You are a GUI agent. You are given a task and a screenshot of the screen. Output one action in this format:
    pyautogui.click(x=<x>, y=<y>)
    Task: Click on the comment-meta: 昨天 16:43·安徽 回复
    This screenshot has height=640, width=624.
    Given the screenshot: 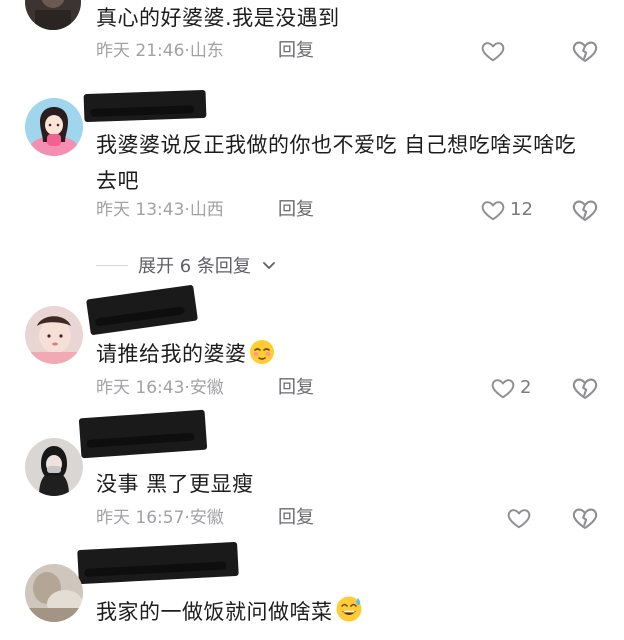 What is the action you would take?
    pyautogui.click(x=205, y=388)
    